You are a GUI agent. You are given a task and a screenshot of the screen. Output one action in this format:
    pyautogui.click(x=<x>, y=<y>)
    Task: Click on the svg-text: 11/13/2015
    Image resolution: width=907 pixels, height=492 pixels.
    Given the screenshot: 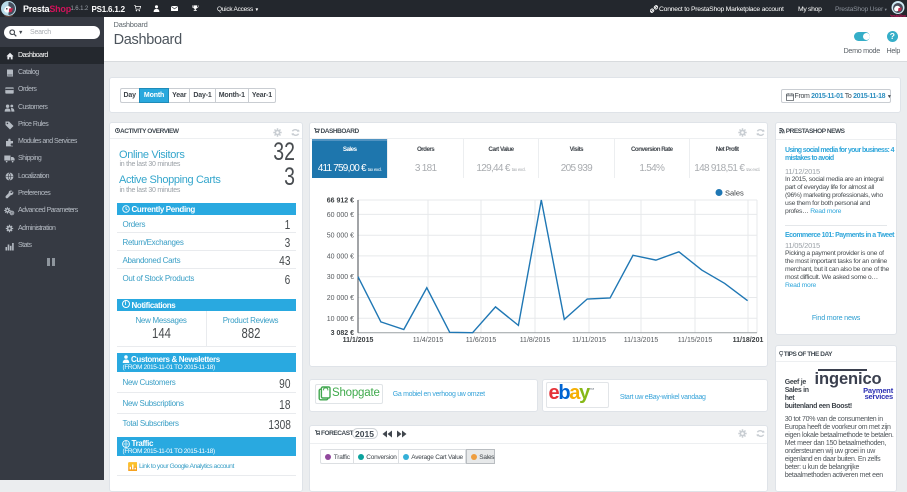 What is the action you would take?
    pyautogui.click(x=641, y=340)
    